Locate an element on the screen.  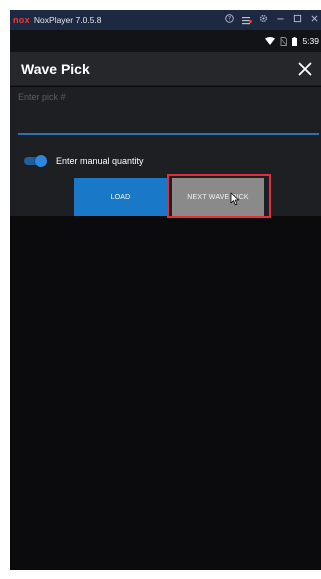
load-button-label: LOAD is located at coordinates (120, 197).